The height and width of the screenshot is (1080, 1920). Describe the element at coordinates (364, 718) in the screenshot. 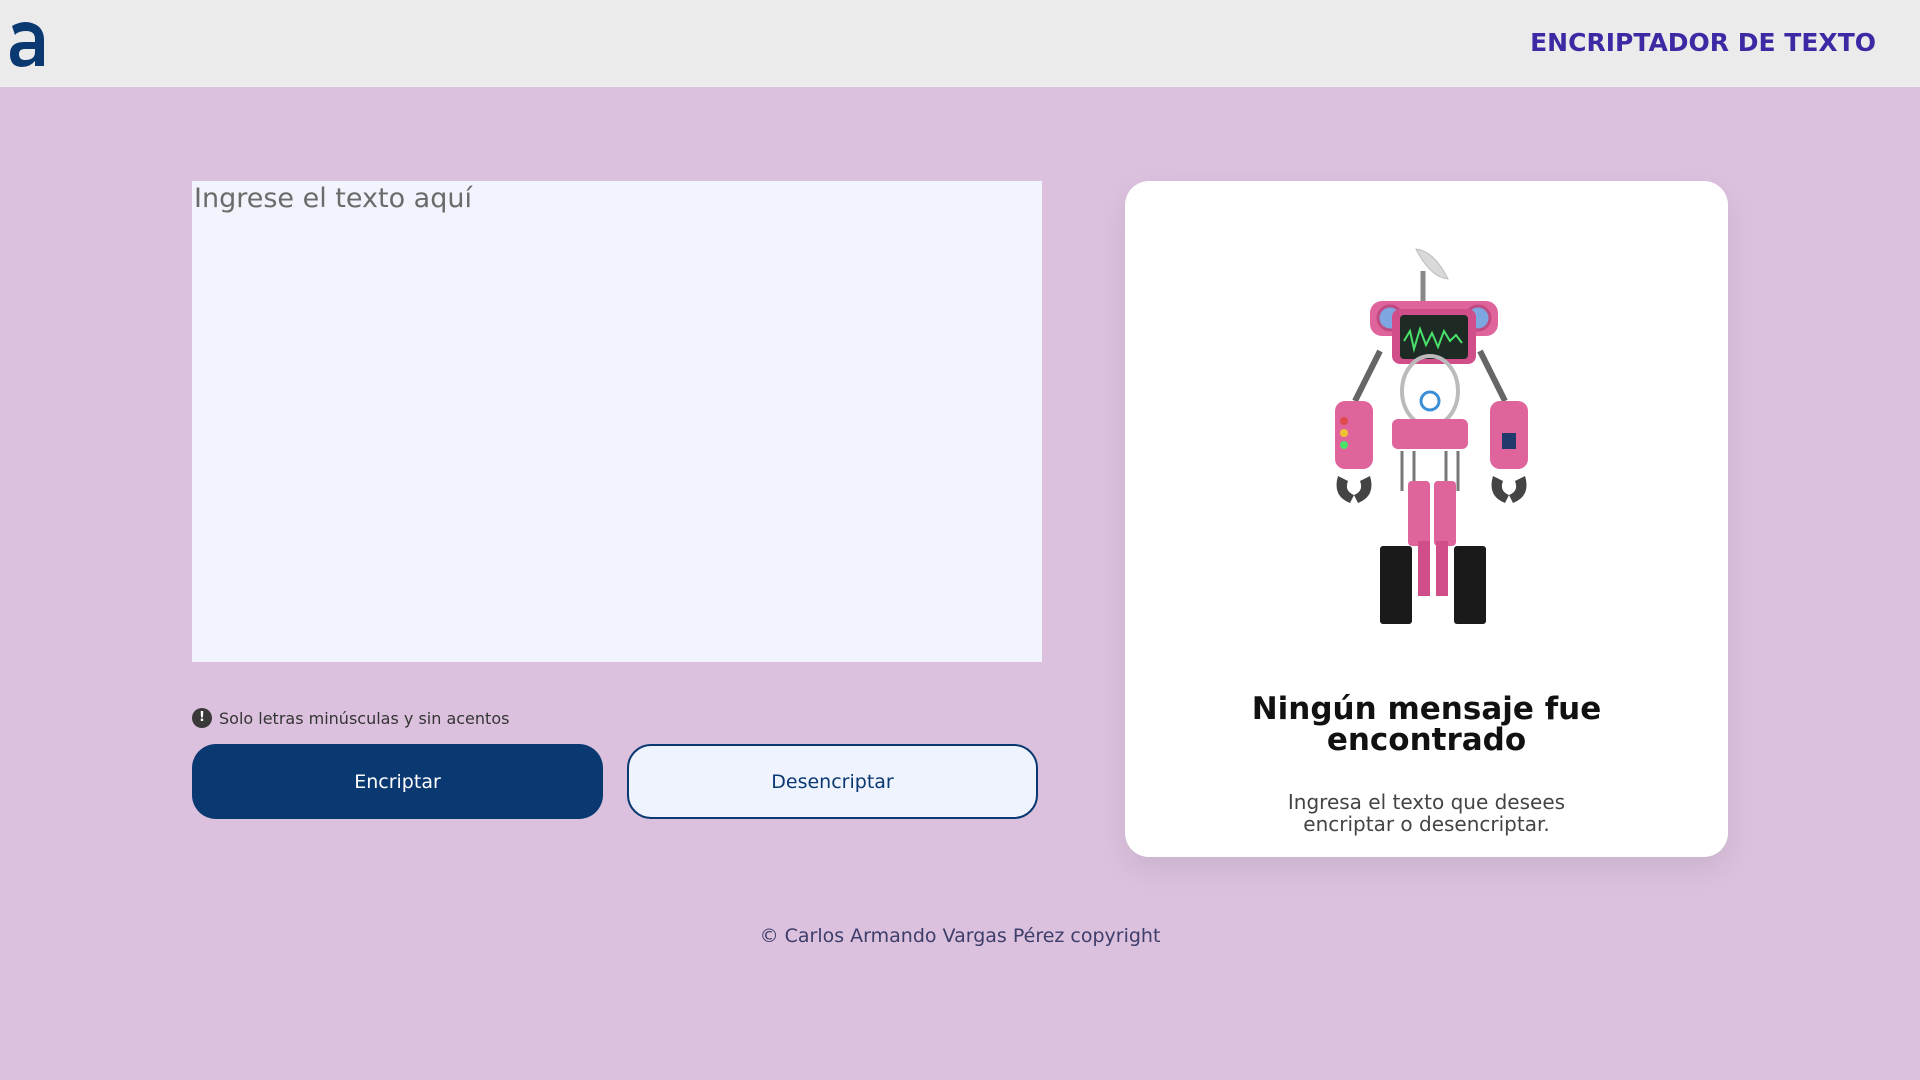

I see `hint-text: Solo letras minúsculas y sin acentos` at that location.